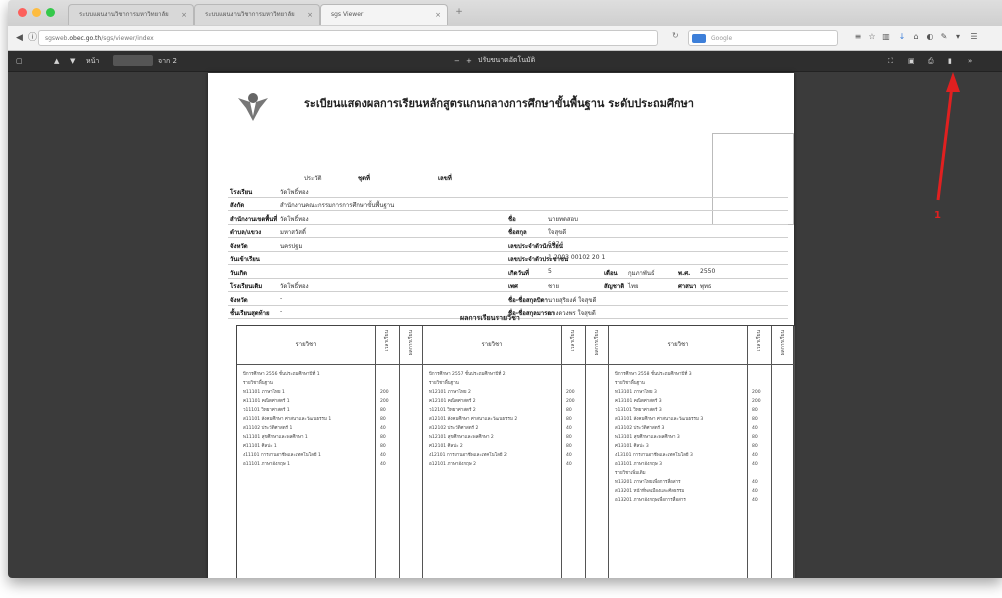  I want to click on print-icon: ⎙, so click(931, 61).